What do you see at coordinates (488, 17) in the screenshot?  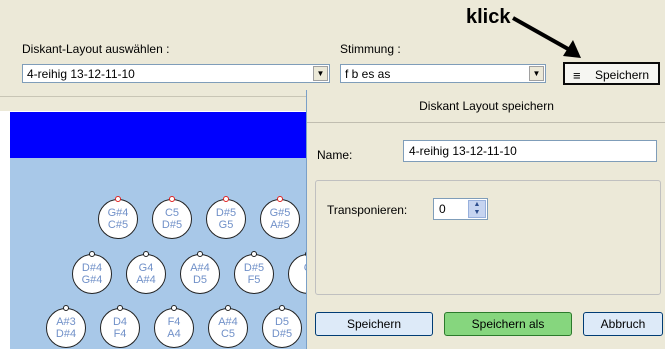 I see `annotation-label: klick` at bounding box center [488, 17].